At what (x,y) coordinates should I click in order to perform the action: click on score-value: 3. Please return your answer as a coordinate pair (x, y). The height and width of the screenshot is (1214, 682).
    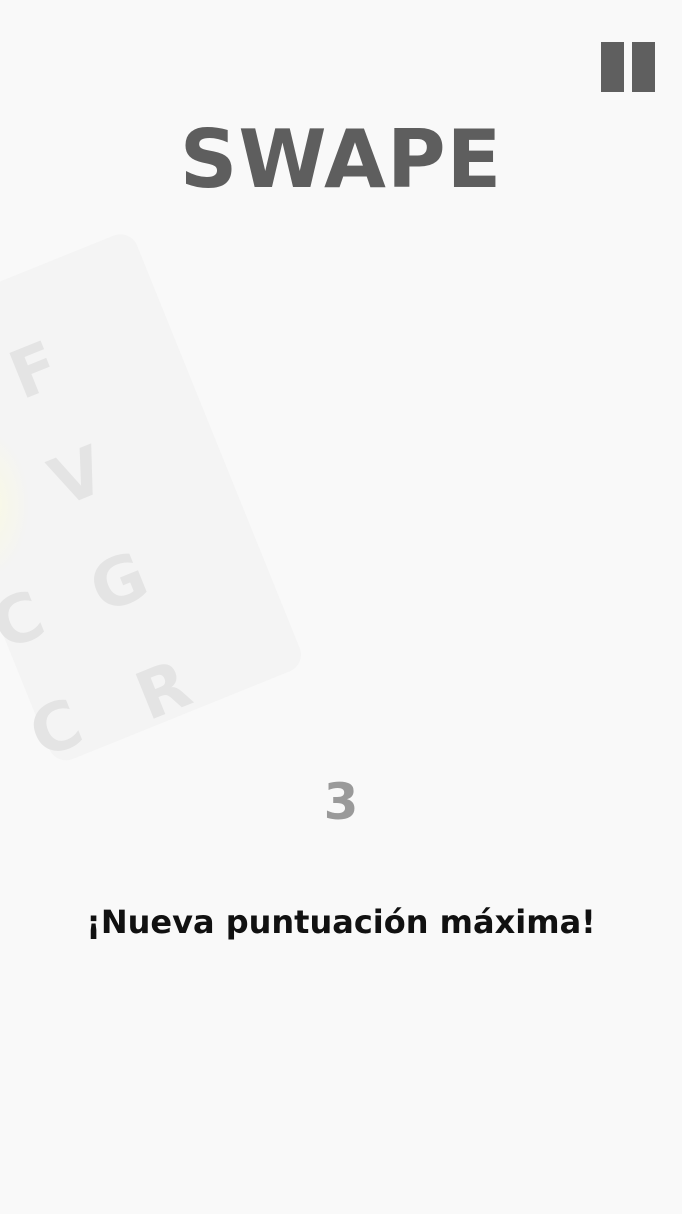
    Looking at the image, I should click on (341, 802).